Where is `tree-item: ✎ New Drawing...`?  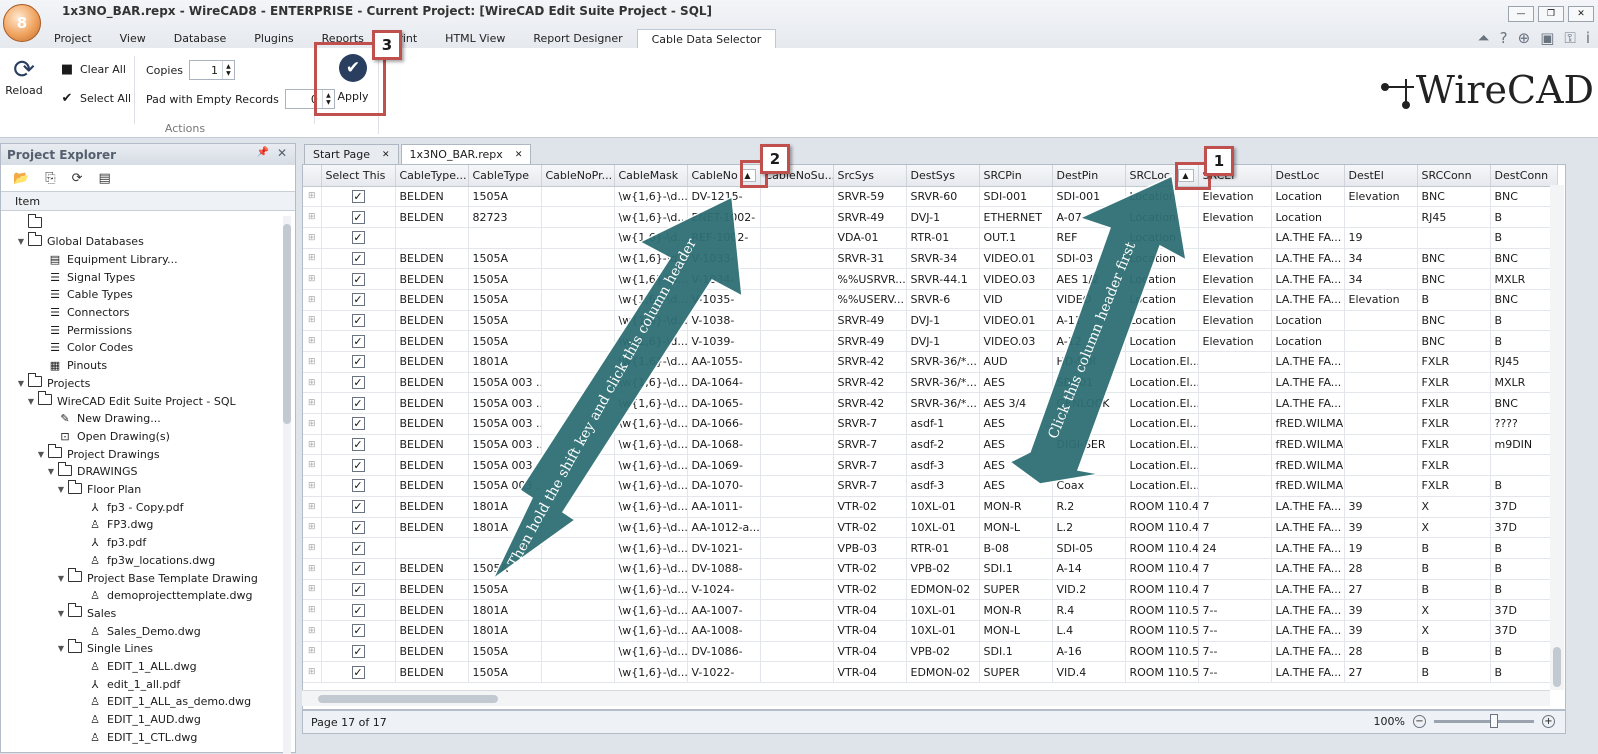 tree-item: ✎ New Drawing... is located at coordinates (102, 419).